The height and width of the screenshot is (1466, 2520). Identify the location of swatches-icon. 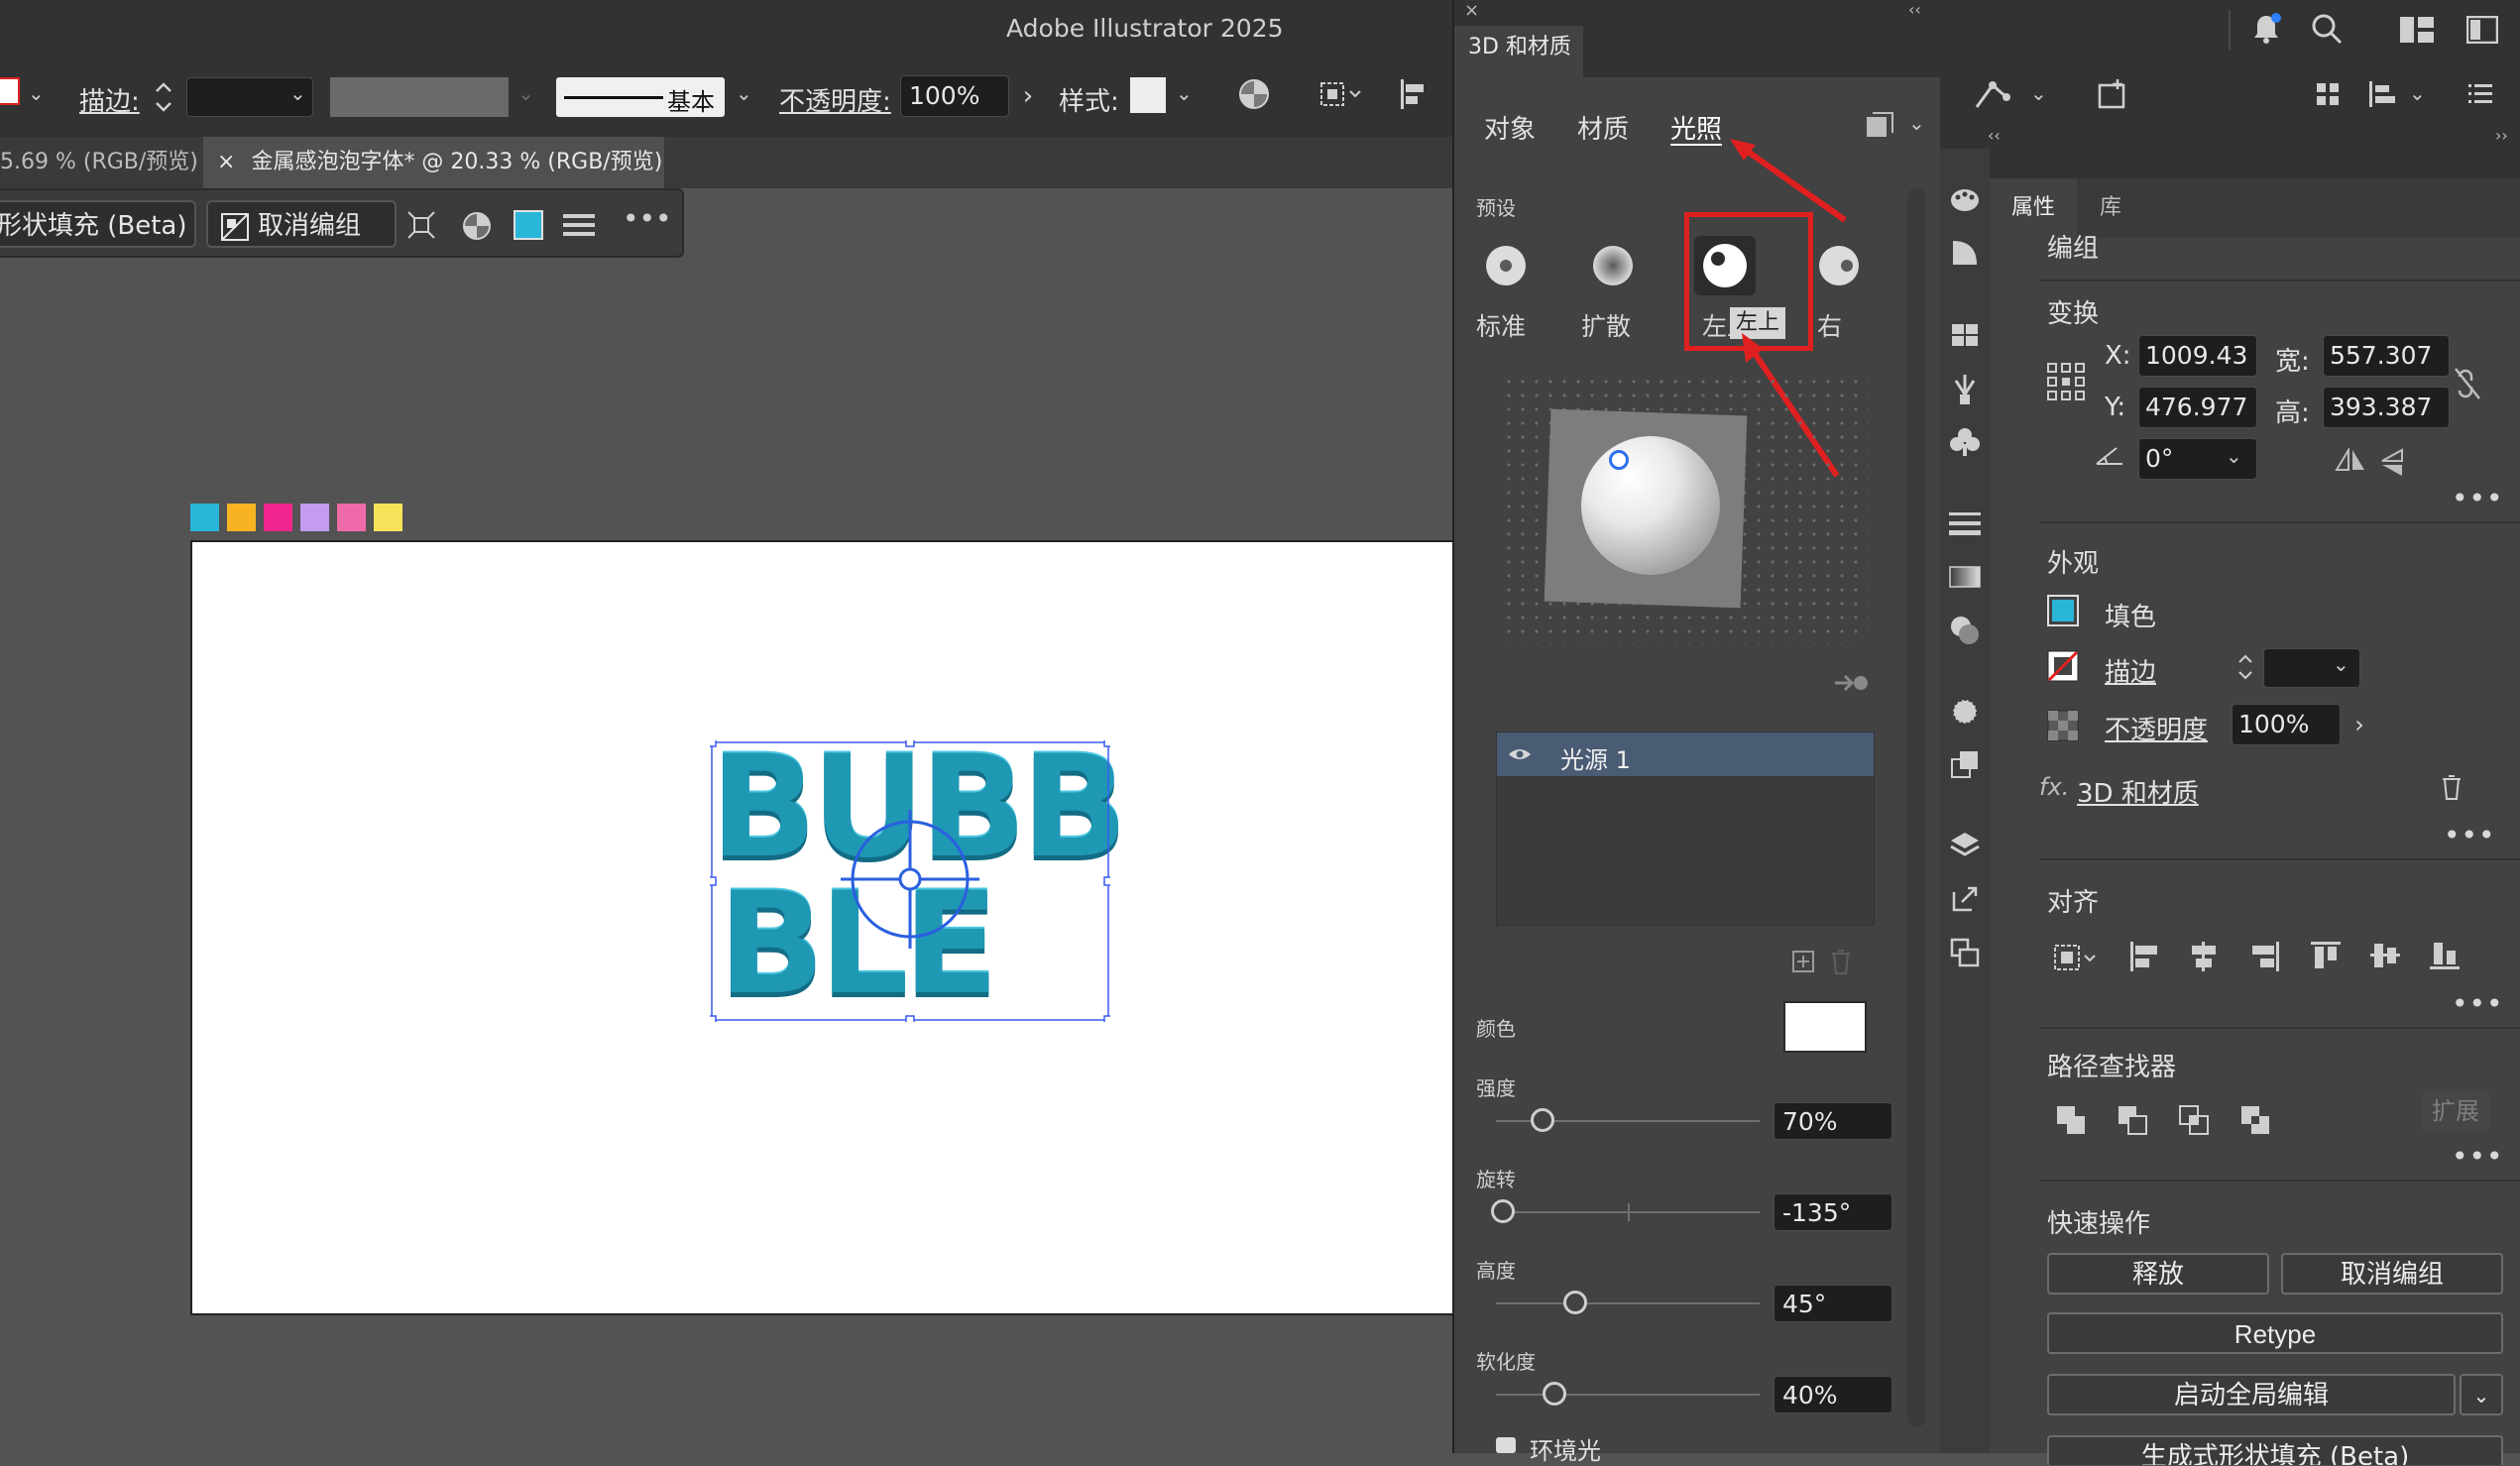
(1965, 339).